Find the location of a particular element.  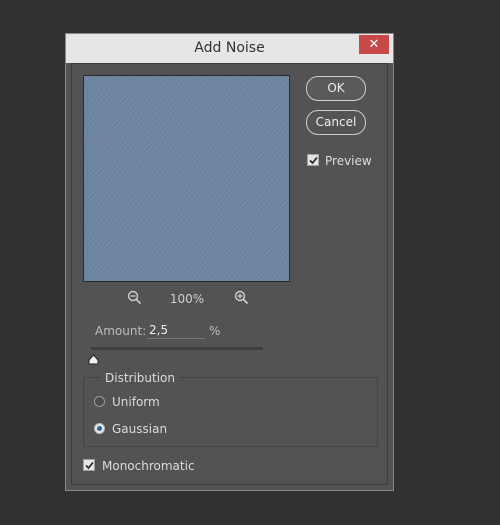

zoom-controls: 100% is located at coordinates (186, 300).